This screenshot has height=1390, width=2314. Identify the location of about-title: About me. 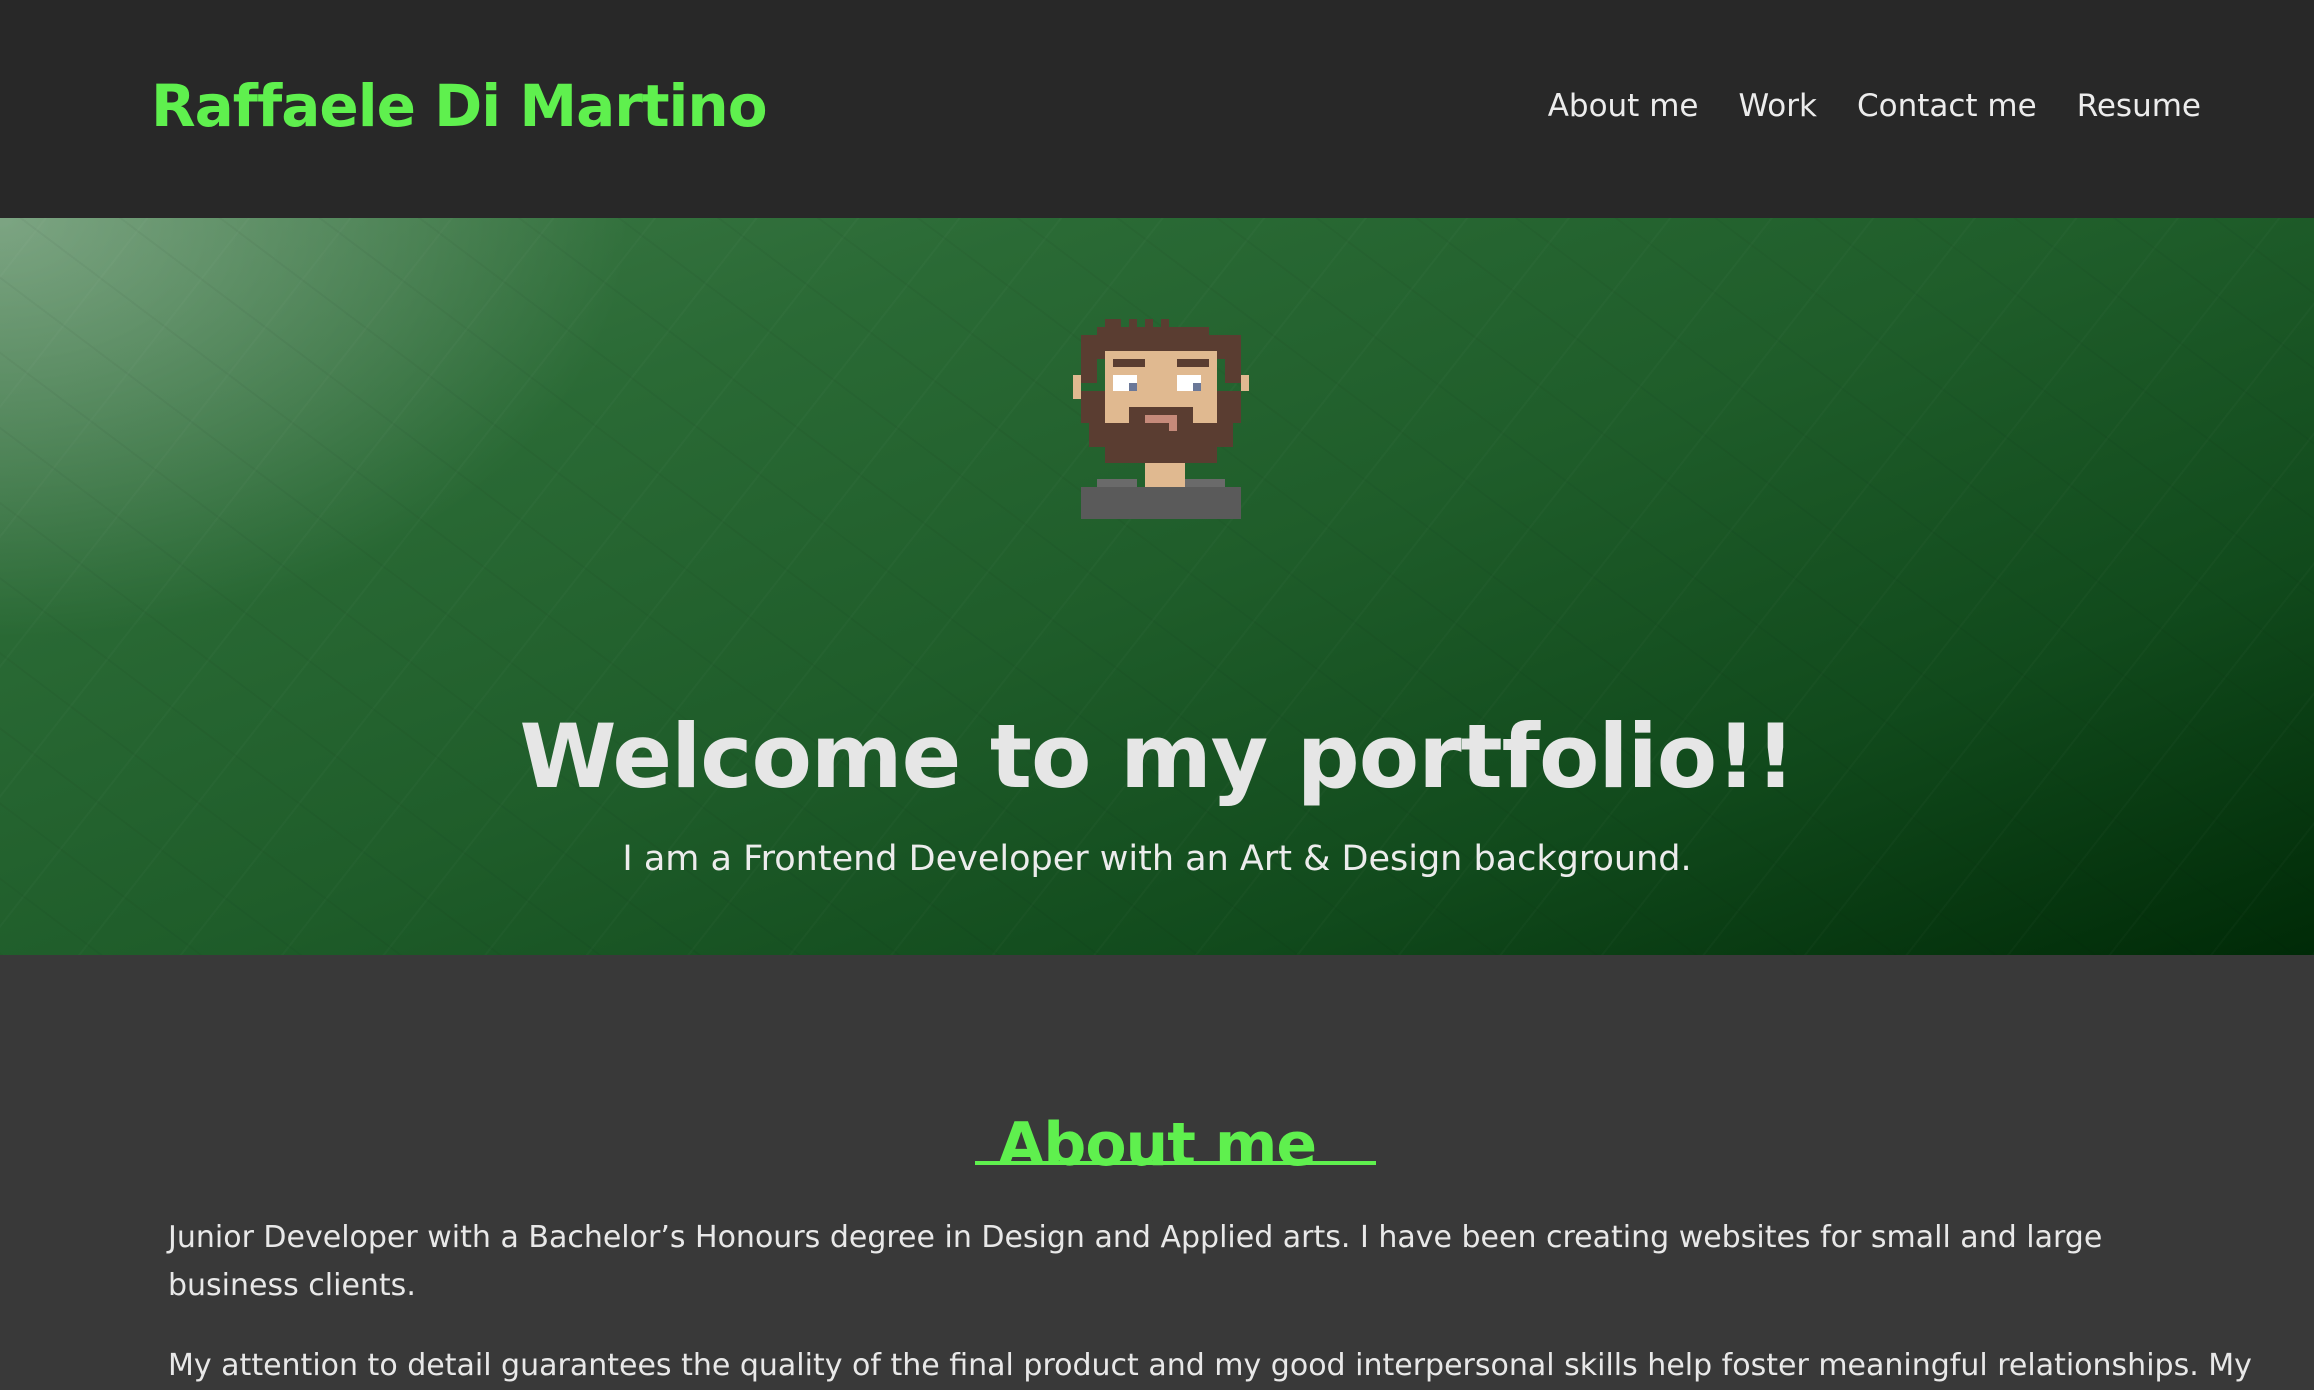
(1157, 1144).